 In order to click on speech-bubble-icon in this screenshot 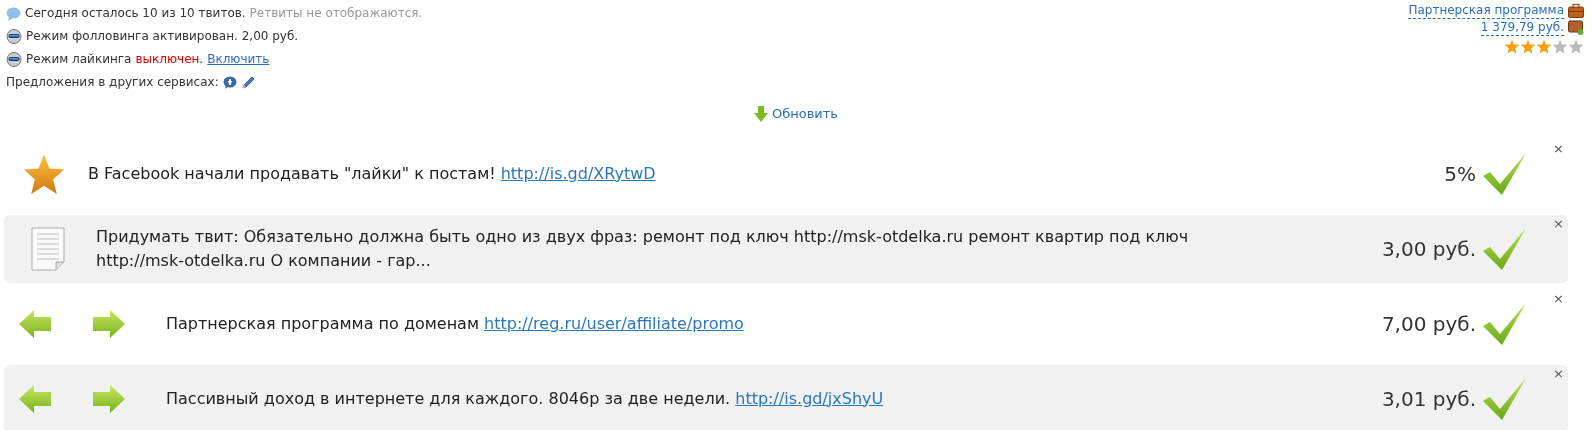, I will do `click(13, 13)`.